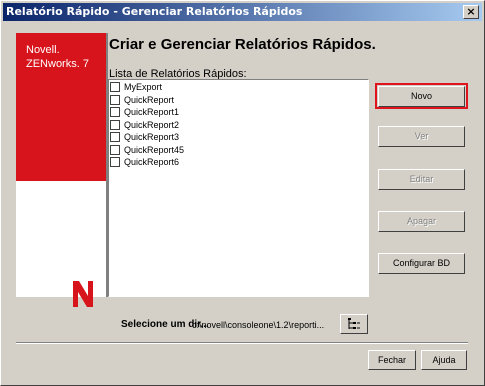  I want to click on report-name: QuickReport2, so click(152, 124).